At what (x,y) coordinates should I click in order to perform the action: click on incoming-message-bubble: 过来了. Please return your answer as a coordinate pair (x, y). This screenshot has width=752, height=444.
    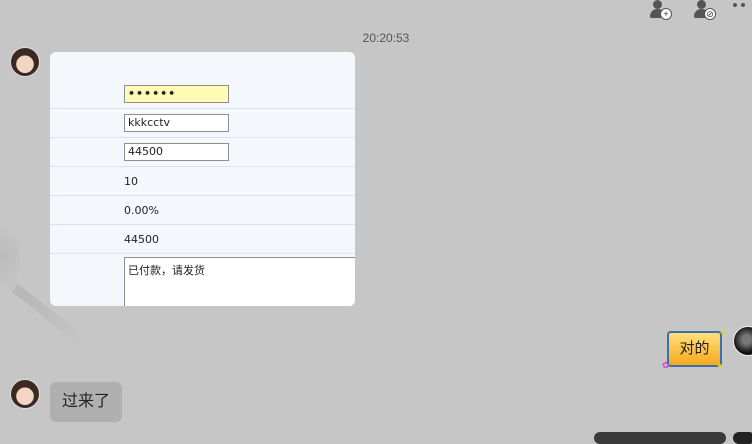
    Looking at the image, I should click on (86, 402).